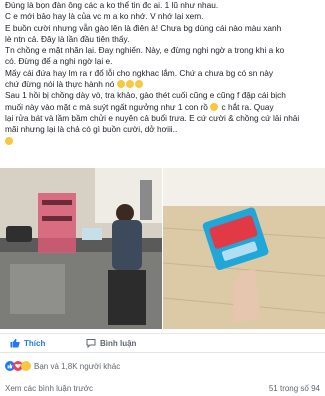 Image resolution: width=325 pixels, height=396 pixels. What do you see at coordinates (15, 343) in the screenshot?
I see `thumbs-up-icon` at bounding box center [15, 343].